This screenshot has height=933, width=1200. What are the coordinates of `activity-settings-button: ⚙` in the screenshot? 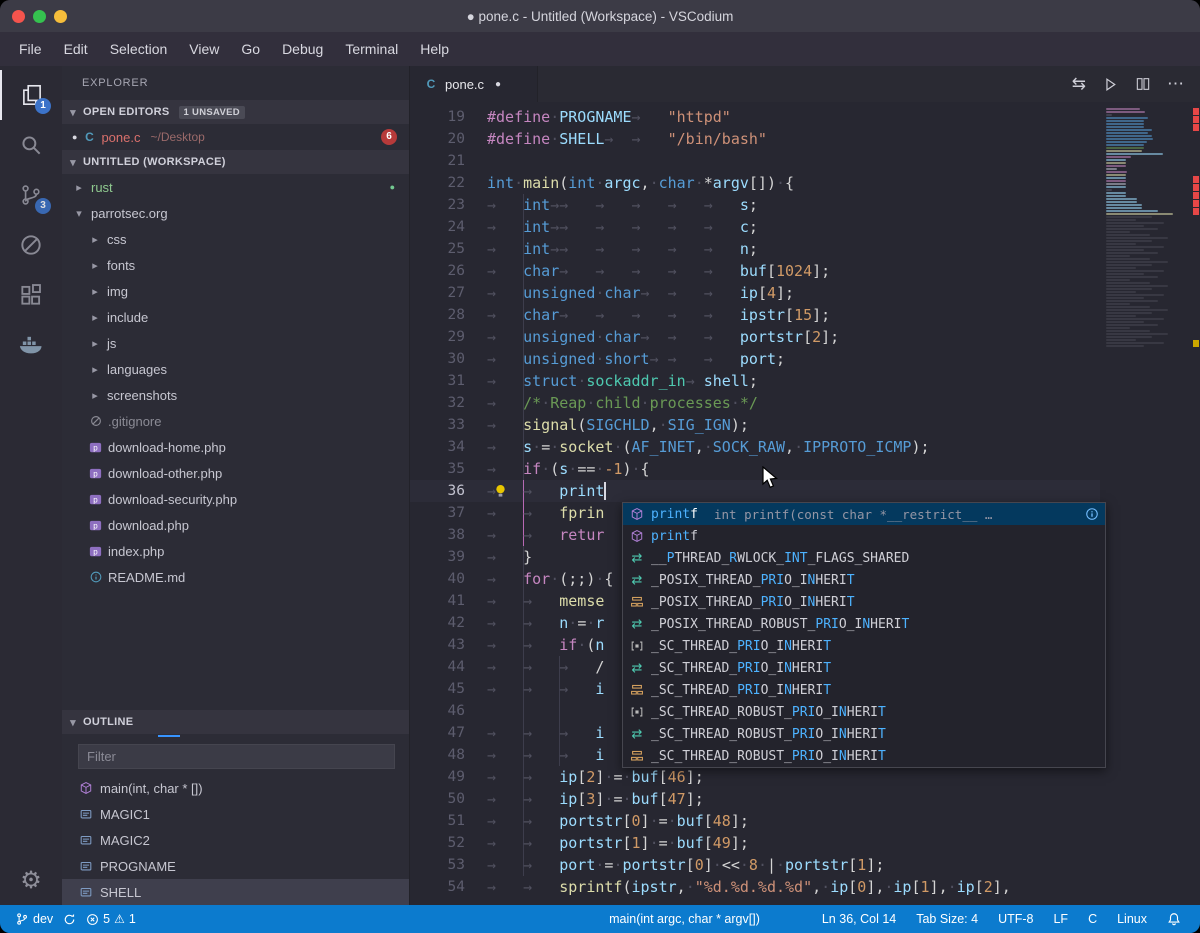 It's located at (31, 880).